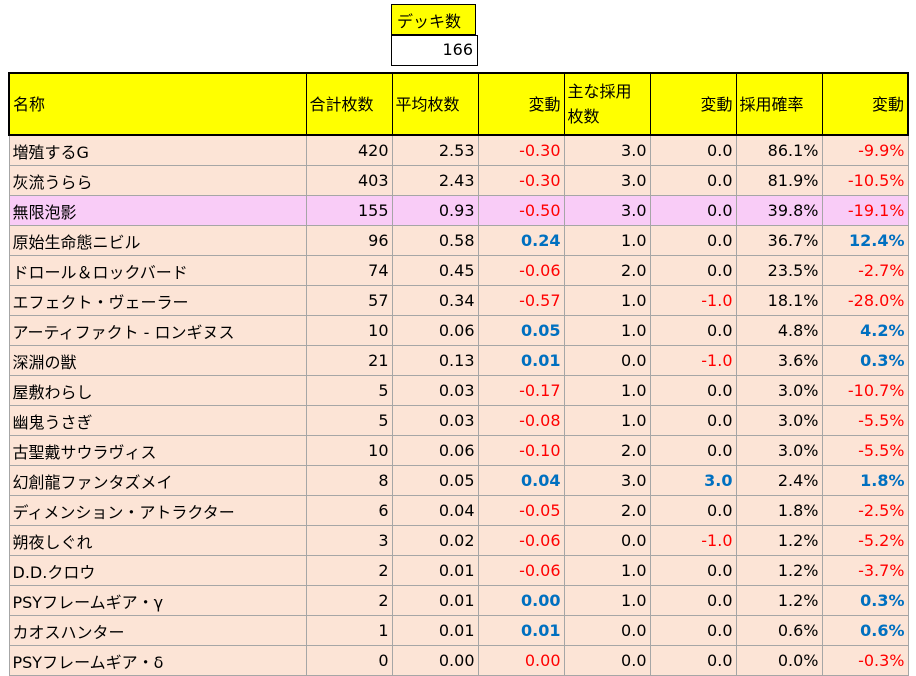 The width and height of the screenshot is (916, 676). Describe the element at coordinates (779, 660) in the screenshot. I see `rate-cell: 0.0%` at that location.